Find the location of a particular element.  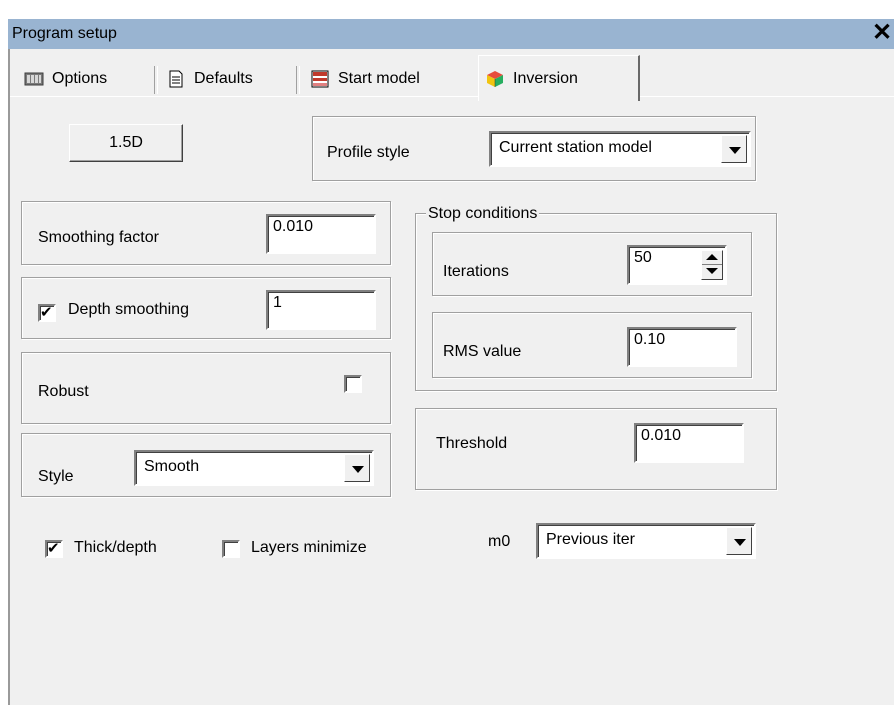

m0-label: m0 is located at coordinates (499, 541).